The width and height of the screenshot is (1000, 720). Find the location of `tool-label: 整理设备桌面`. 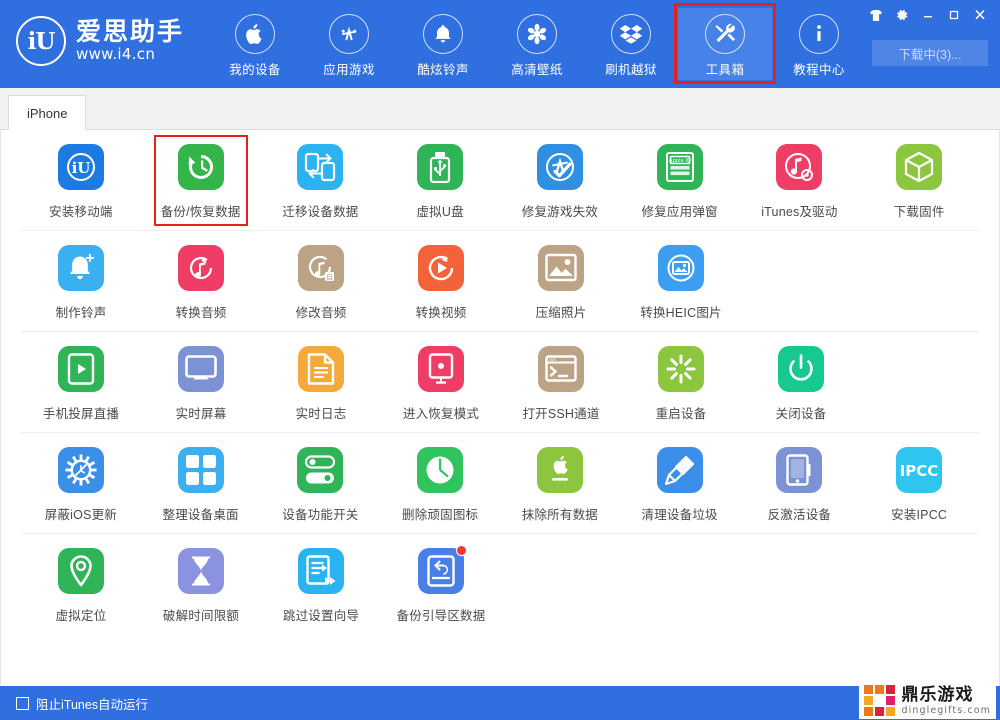

tool-label: 整理设备桌面 is located at coordinates (200, 515).